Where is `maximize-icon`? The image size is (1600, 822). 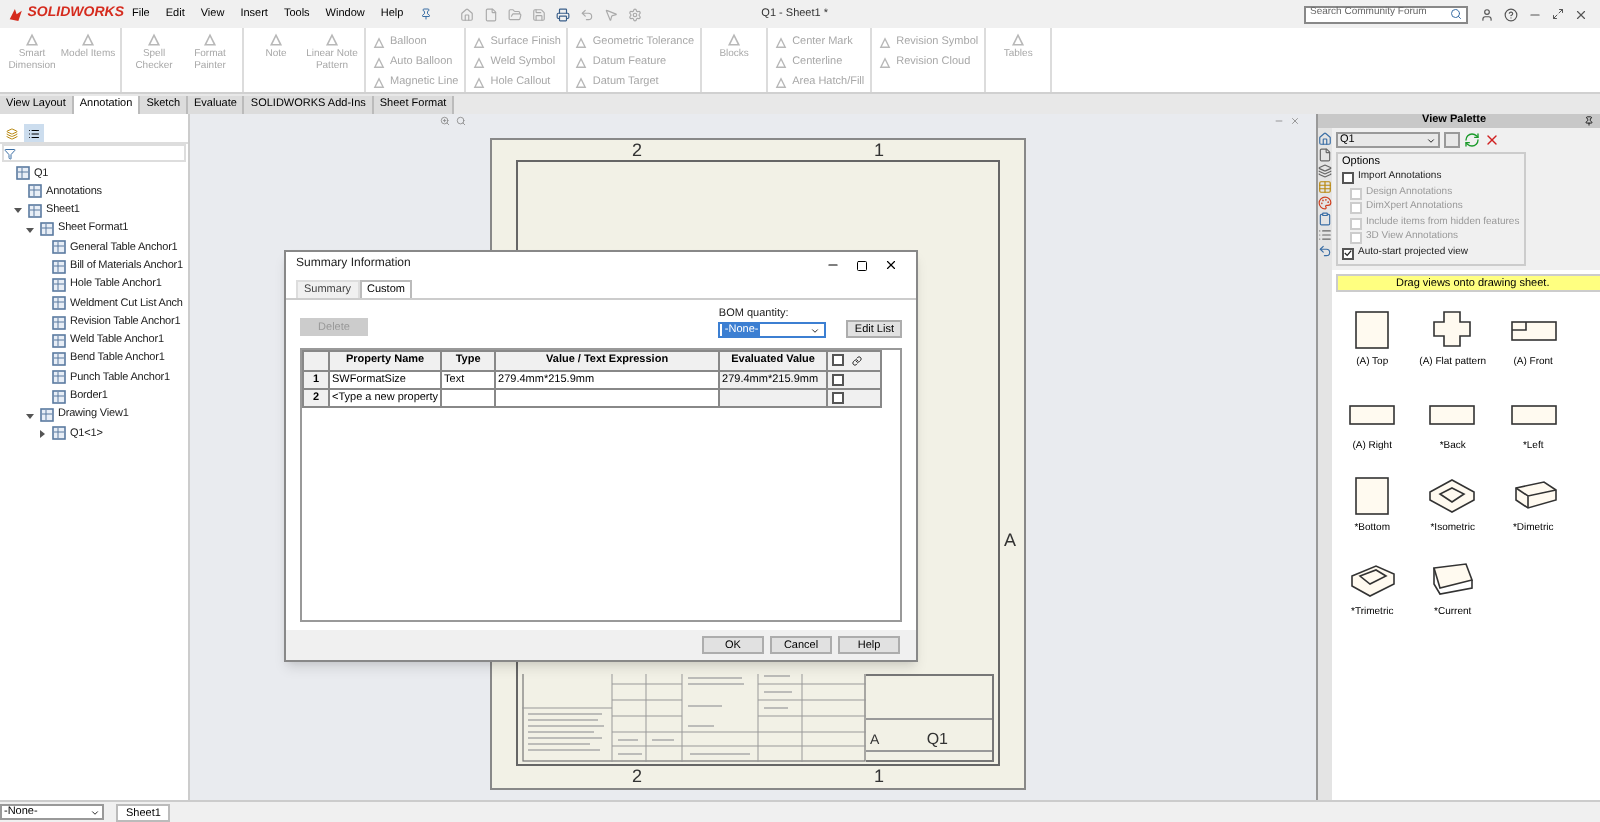
maximize-icon is located at coordinates (862, 265).